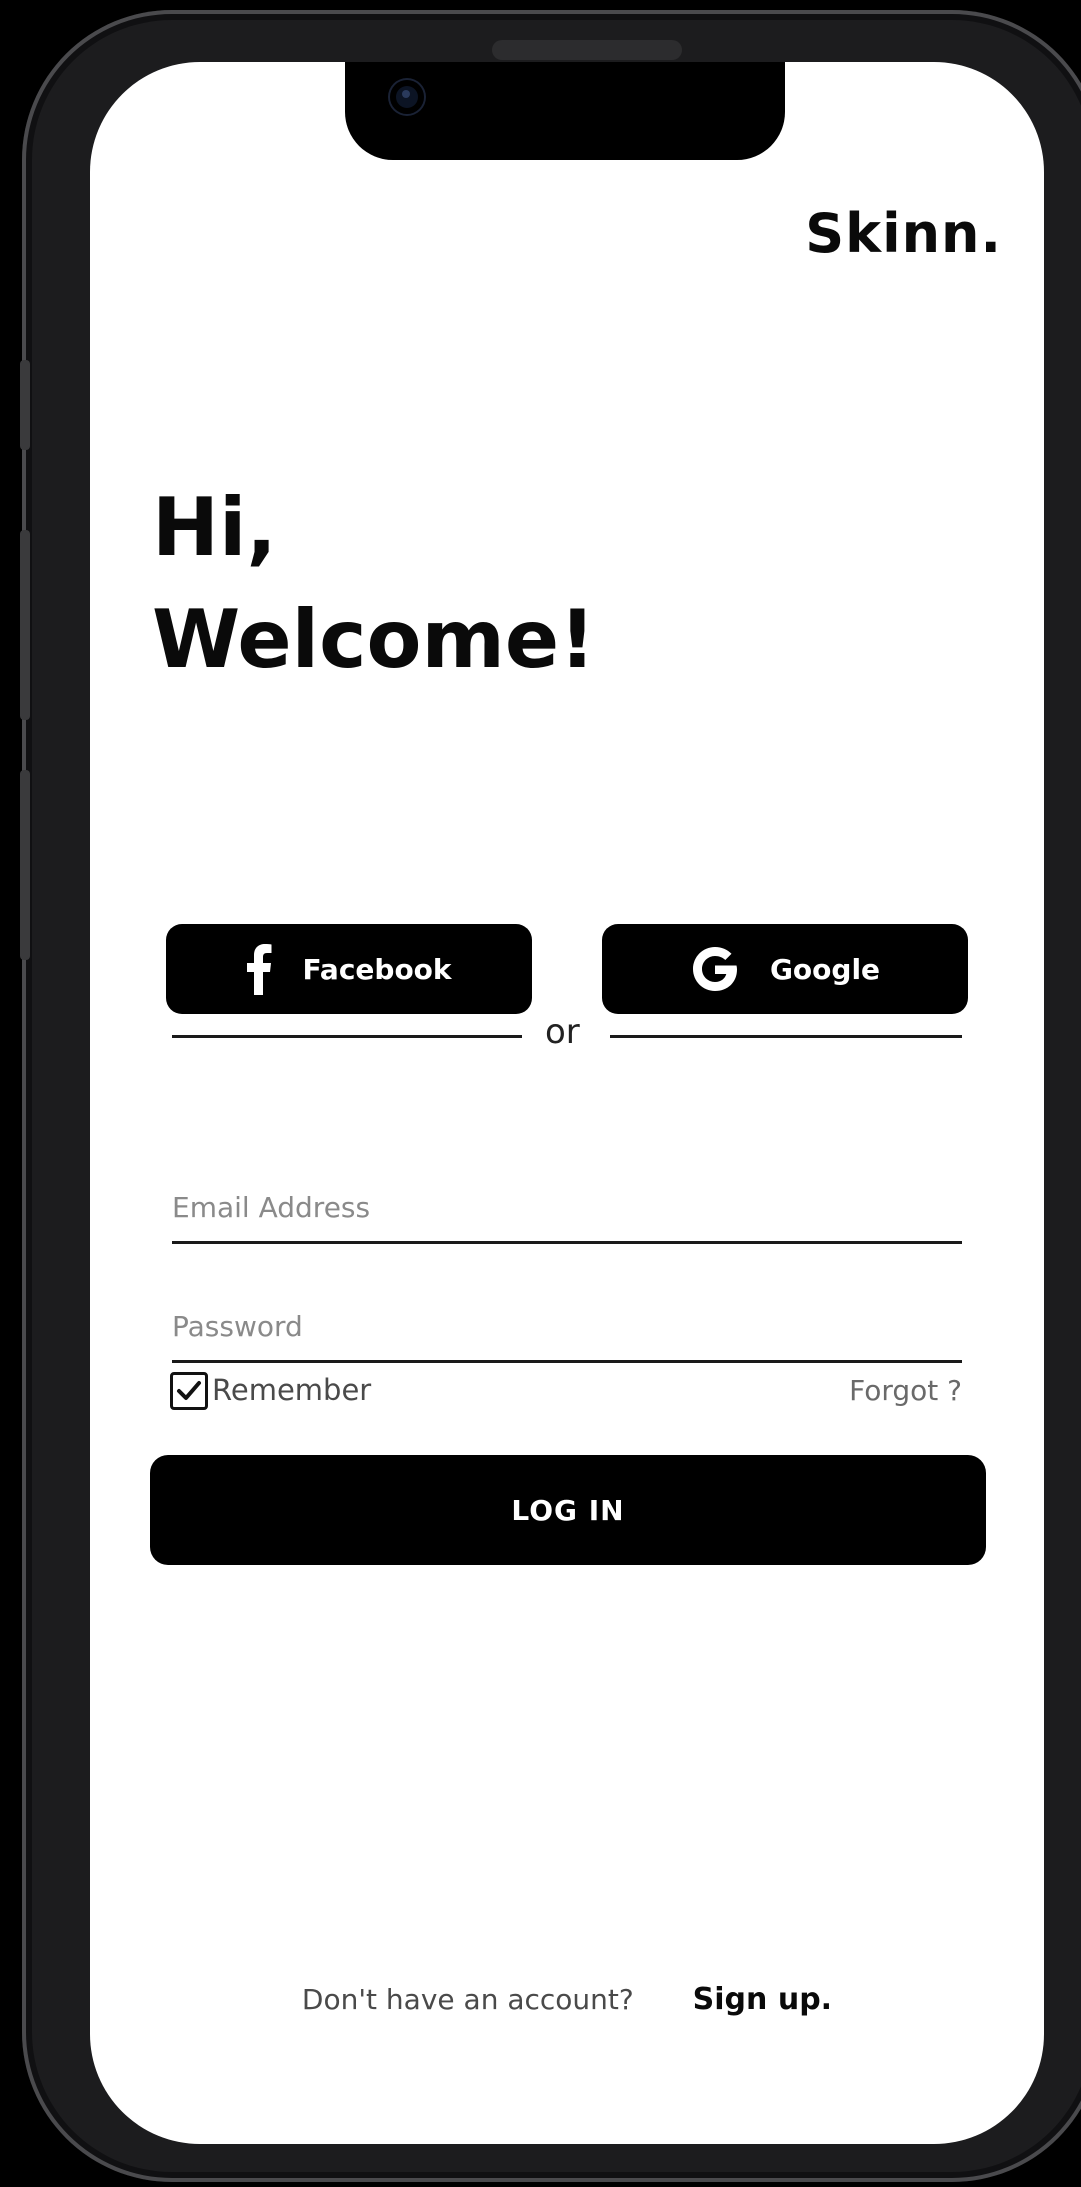  Describe the element at coordinates (562, 1032) in the screenshot. I see `divider-or: or` at that location.